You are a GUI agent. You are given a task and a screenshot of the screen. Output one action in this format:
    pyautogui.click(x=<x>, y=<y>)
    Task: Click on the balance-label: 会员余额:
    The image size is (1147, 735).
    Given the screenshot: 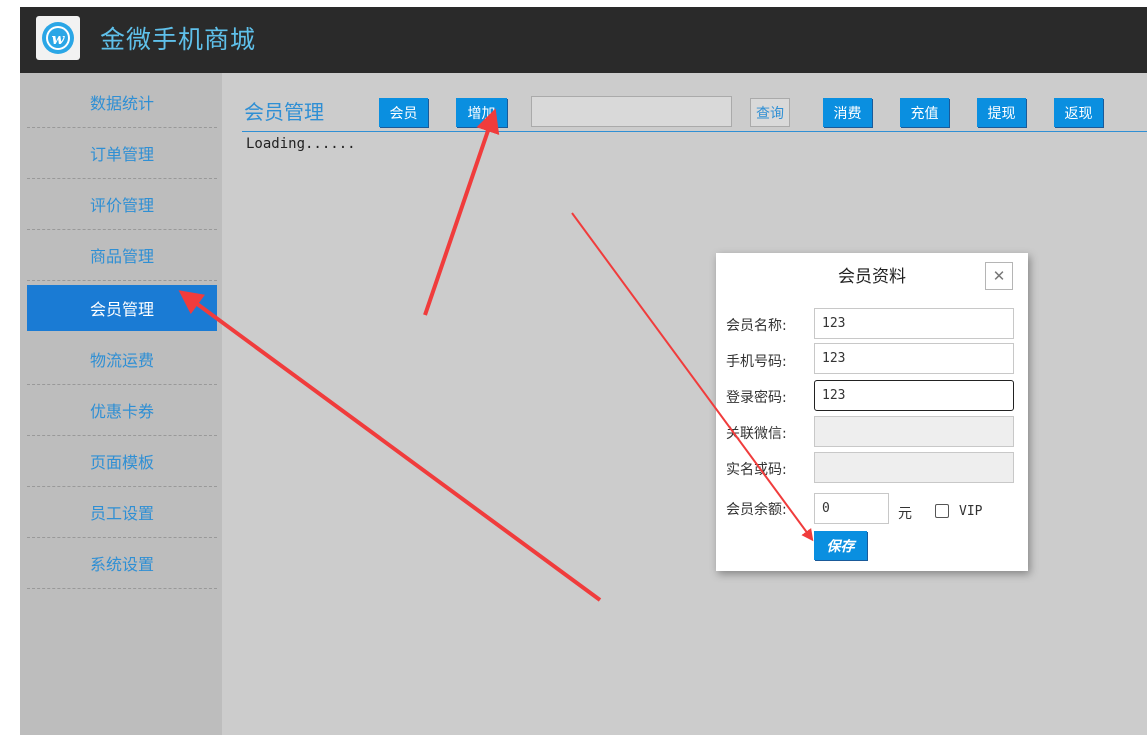 What is the action you would take?
    pyautogui.click(x=756, y=510)
    